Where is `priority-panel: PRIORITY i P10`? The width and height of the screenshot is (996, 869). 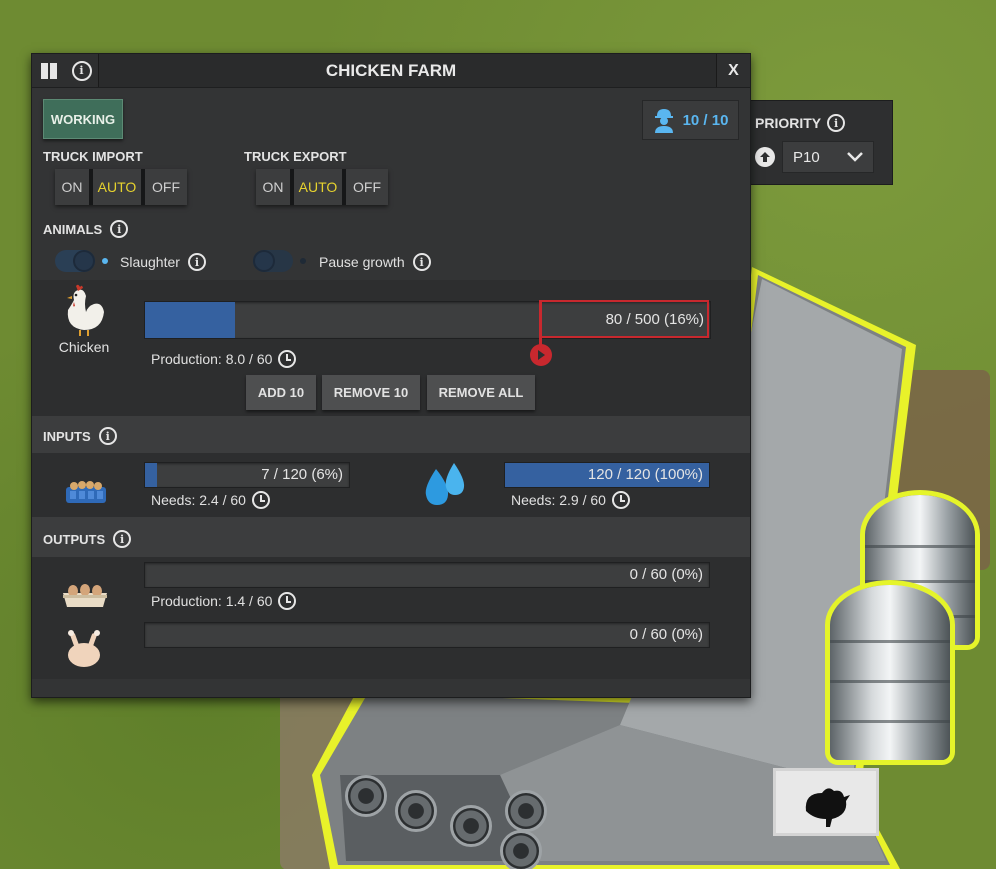
priority-panel: PRIORITY i P10 is located at coordinates (819, 142).